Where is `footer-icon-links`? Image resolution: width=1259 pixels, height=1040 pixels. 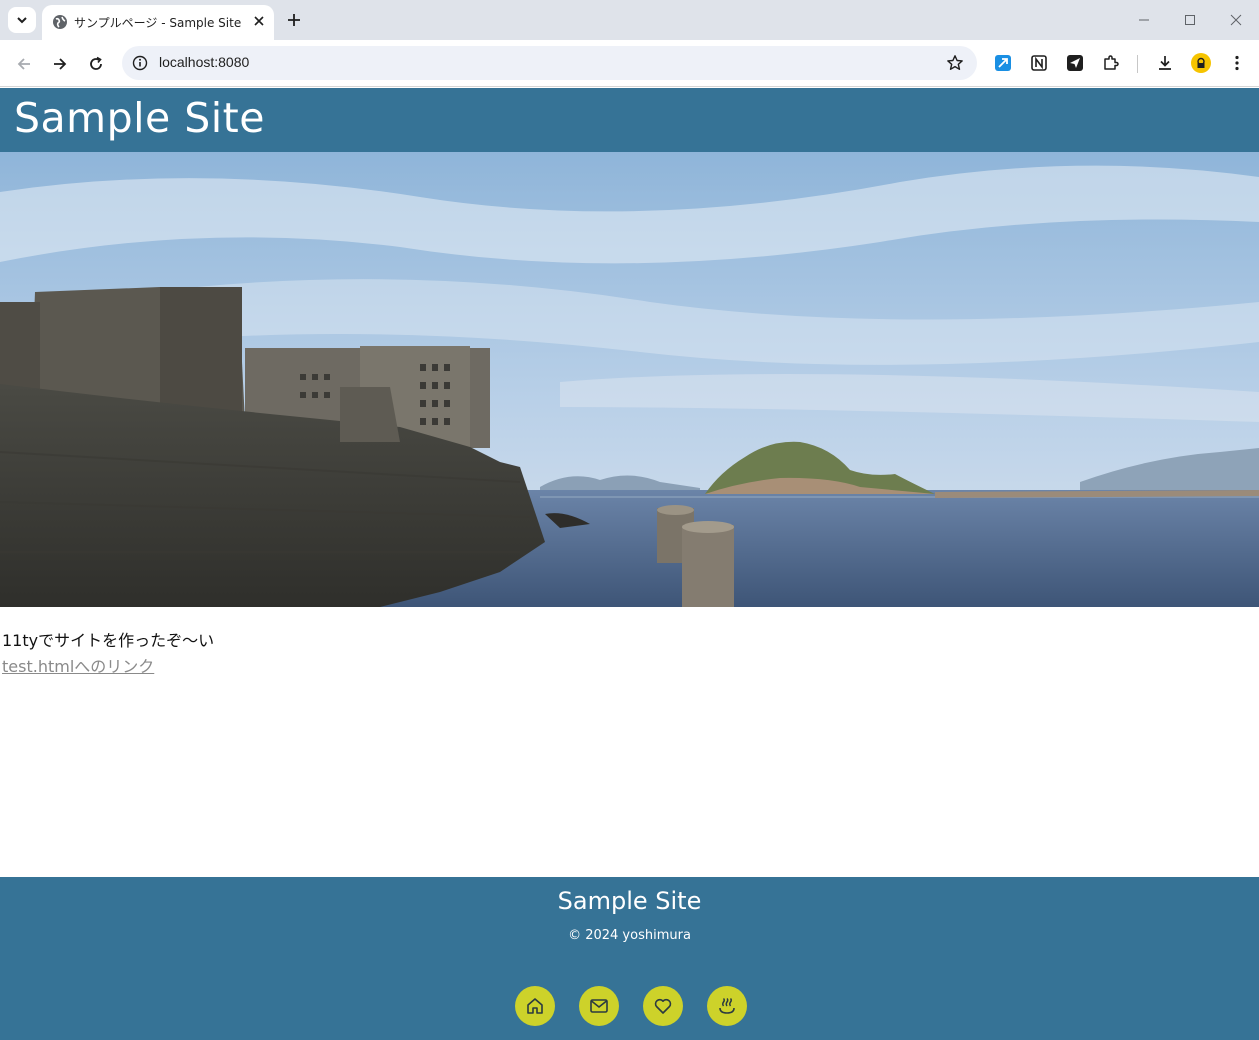 footer-icon-links is located at coordinates (631, 1006).